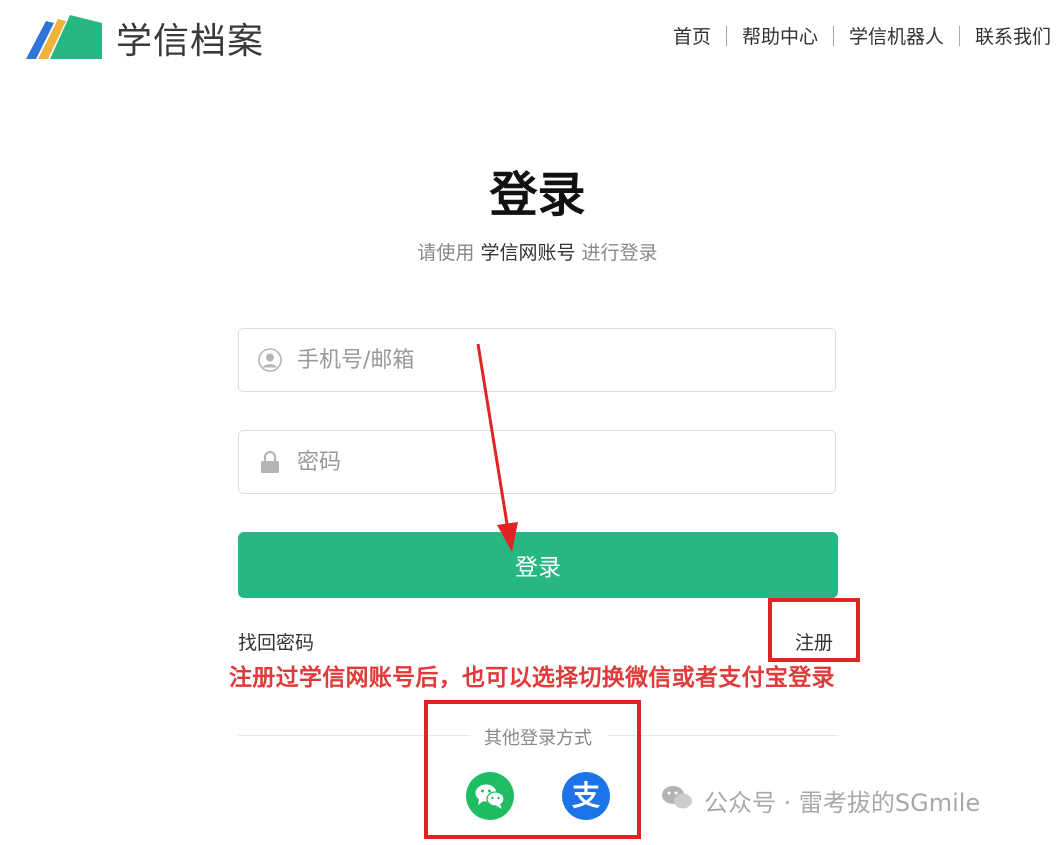 This screenshot has height=845, width=1061. I want to click on watermark-text: 公众号 · 雷考拔的SGmile, so click(842, 803).